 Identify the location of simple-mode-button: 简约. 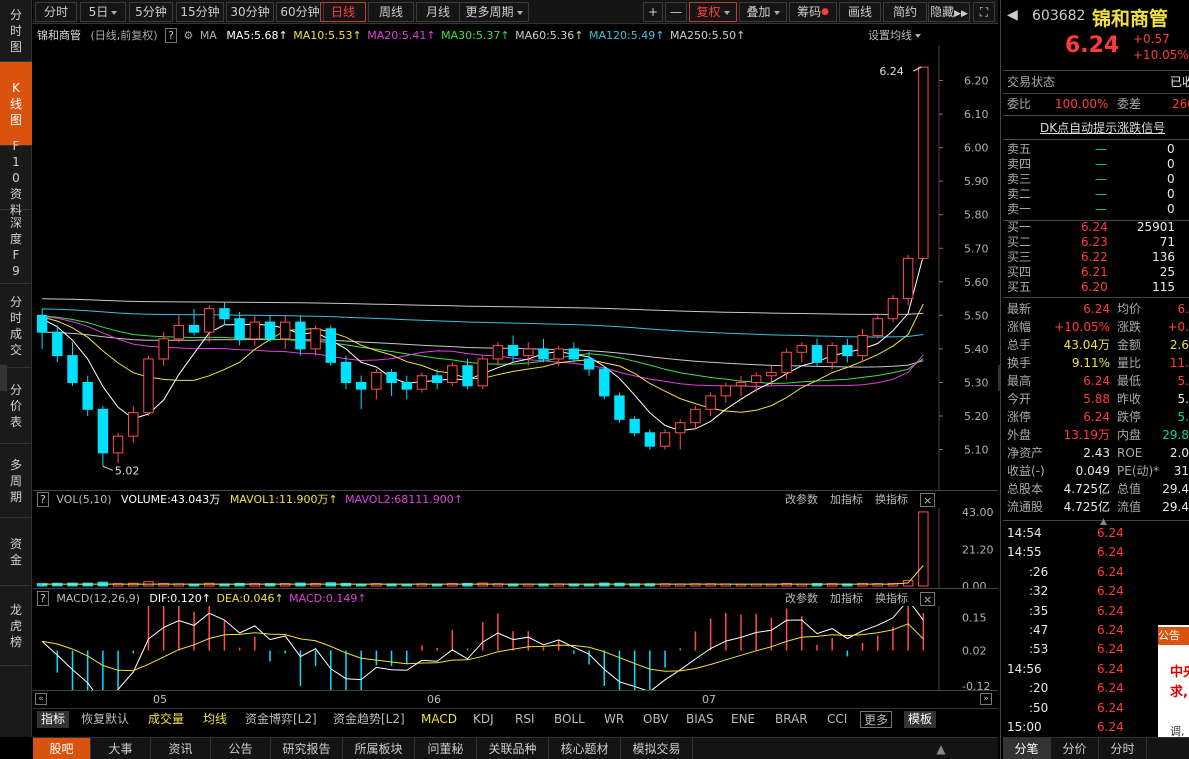
(905, 12).